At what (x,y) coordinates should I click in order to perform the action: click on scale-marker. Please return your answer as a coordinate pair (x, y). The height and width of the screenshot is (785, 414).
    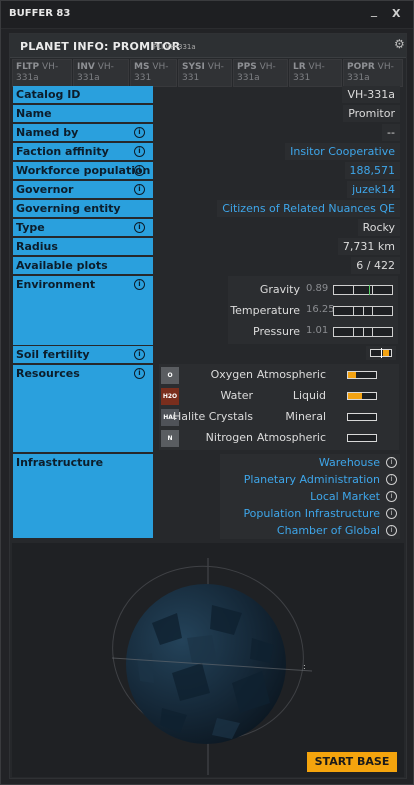
    Looking at the image, I should click on (363, 311).